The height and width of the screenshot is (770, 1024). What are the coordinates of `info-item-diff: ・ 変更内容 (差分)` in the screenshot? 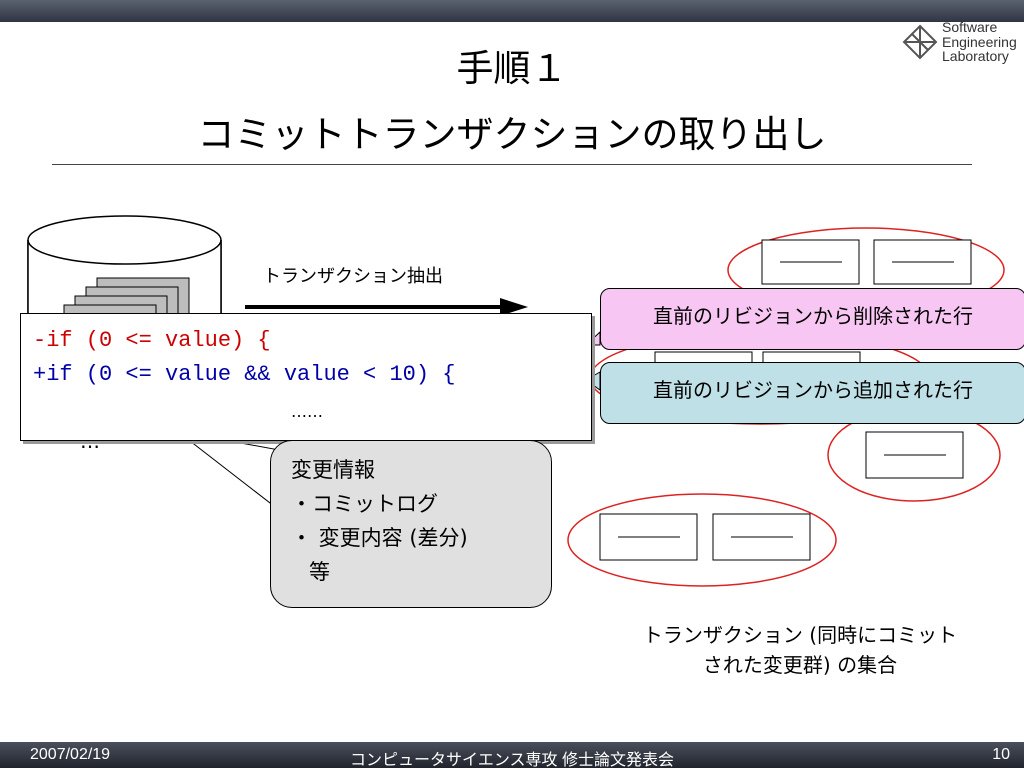 It's located at (379, 538).